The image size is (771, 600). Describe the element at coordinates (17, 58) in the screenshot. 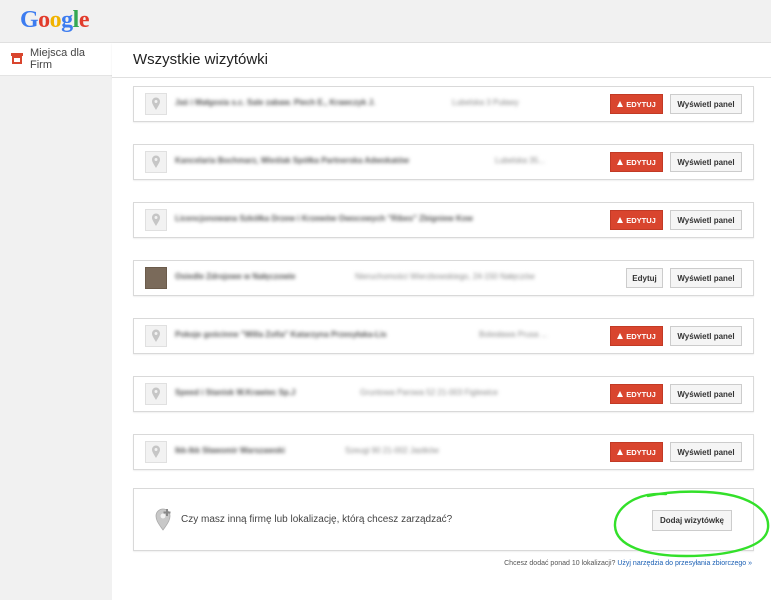

I see `storefront-icon` at that location.